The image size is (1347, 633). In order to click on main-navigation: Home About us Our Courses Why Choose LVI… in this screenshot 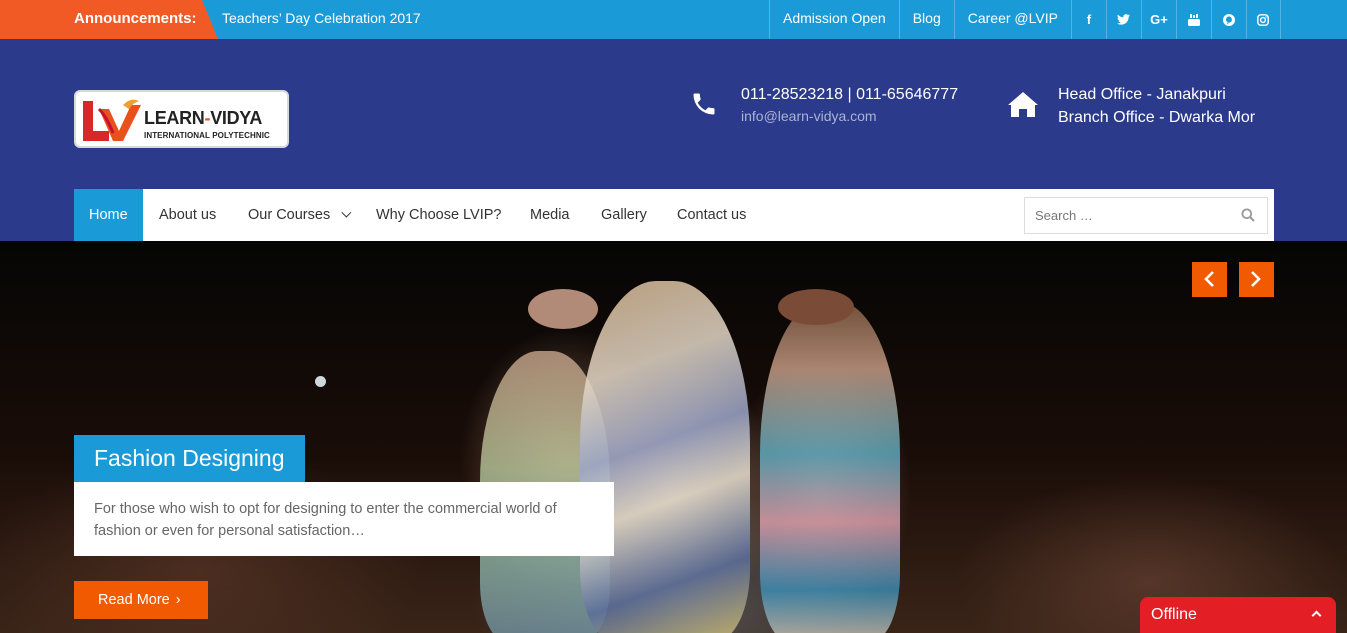, I will do `click(674, 215)`.